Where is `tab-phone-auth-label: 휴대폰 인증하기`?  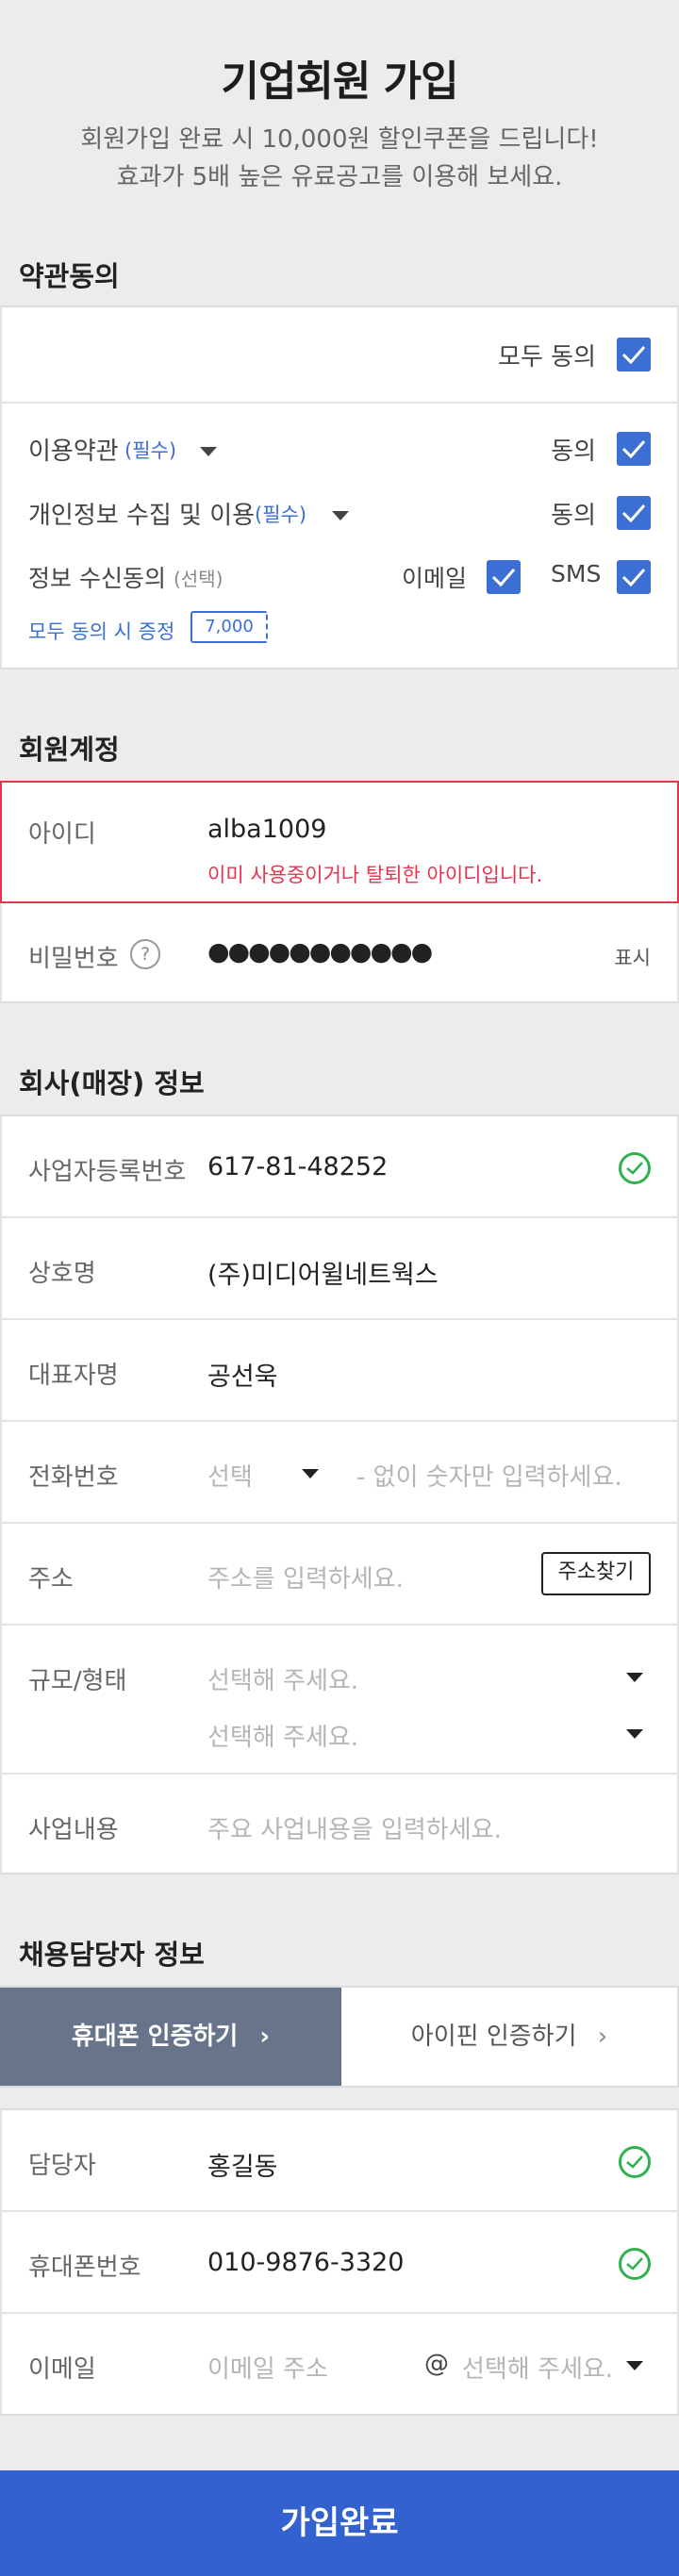
tab-phone-auth-label: 휴대폰 인증하기 is located at coordinates (155, 2037).